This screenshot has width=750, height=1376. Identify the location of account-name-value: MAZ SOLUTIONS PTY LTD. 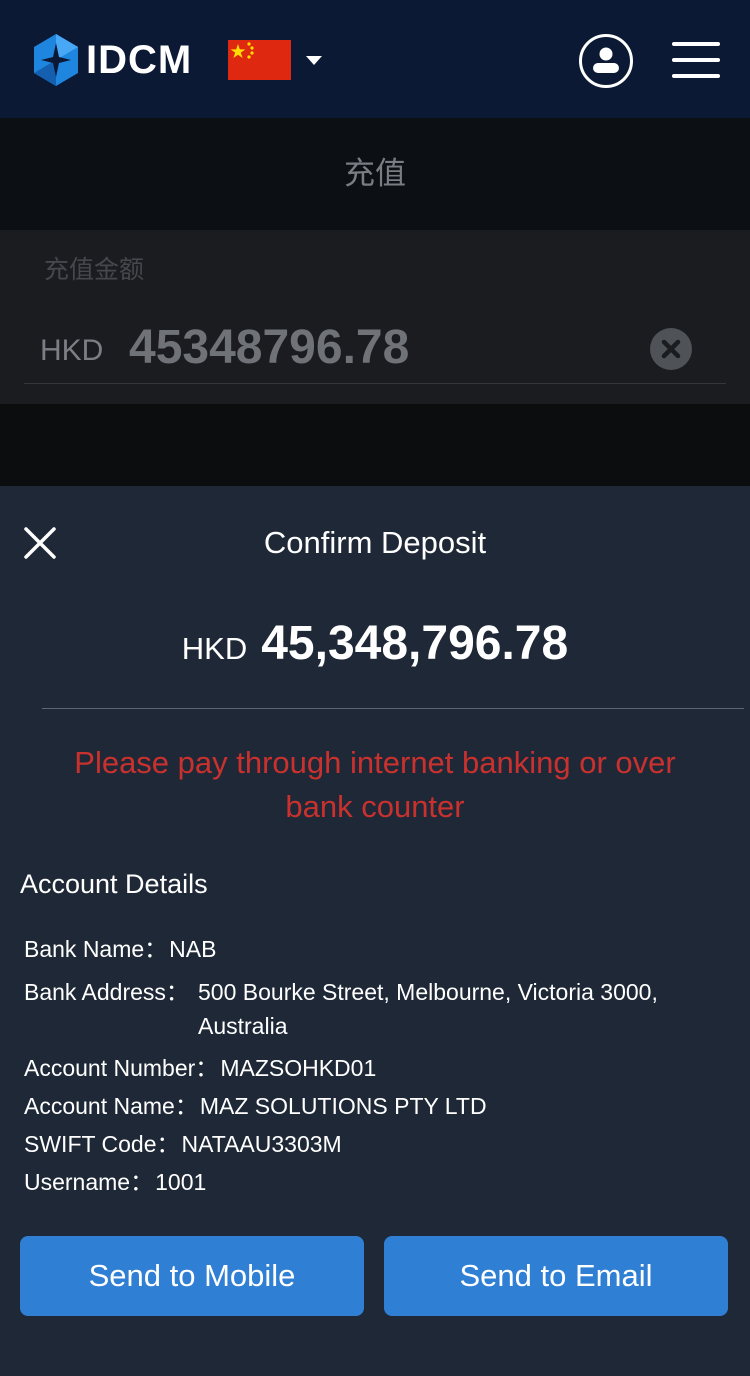
(343, 1106).